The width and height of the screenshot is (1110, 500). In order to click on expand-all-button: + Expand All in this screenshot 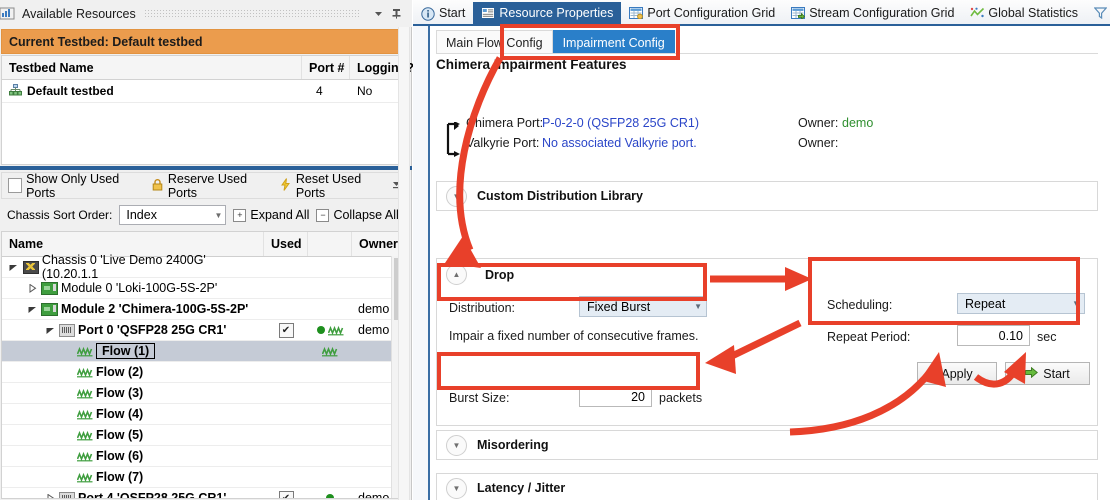, I will do `click(271, 215)`.